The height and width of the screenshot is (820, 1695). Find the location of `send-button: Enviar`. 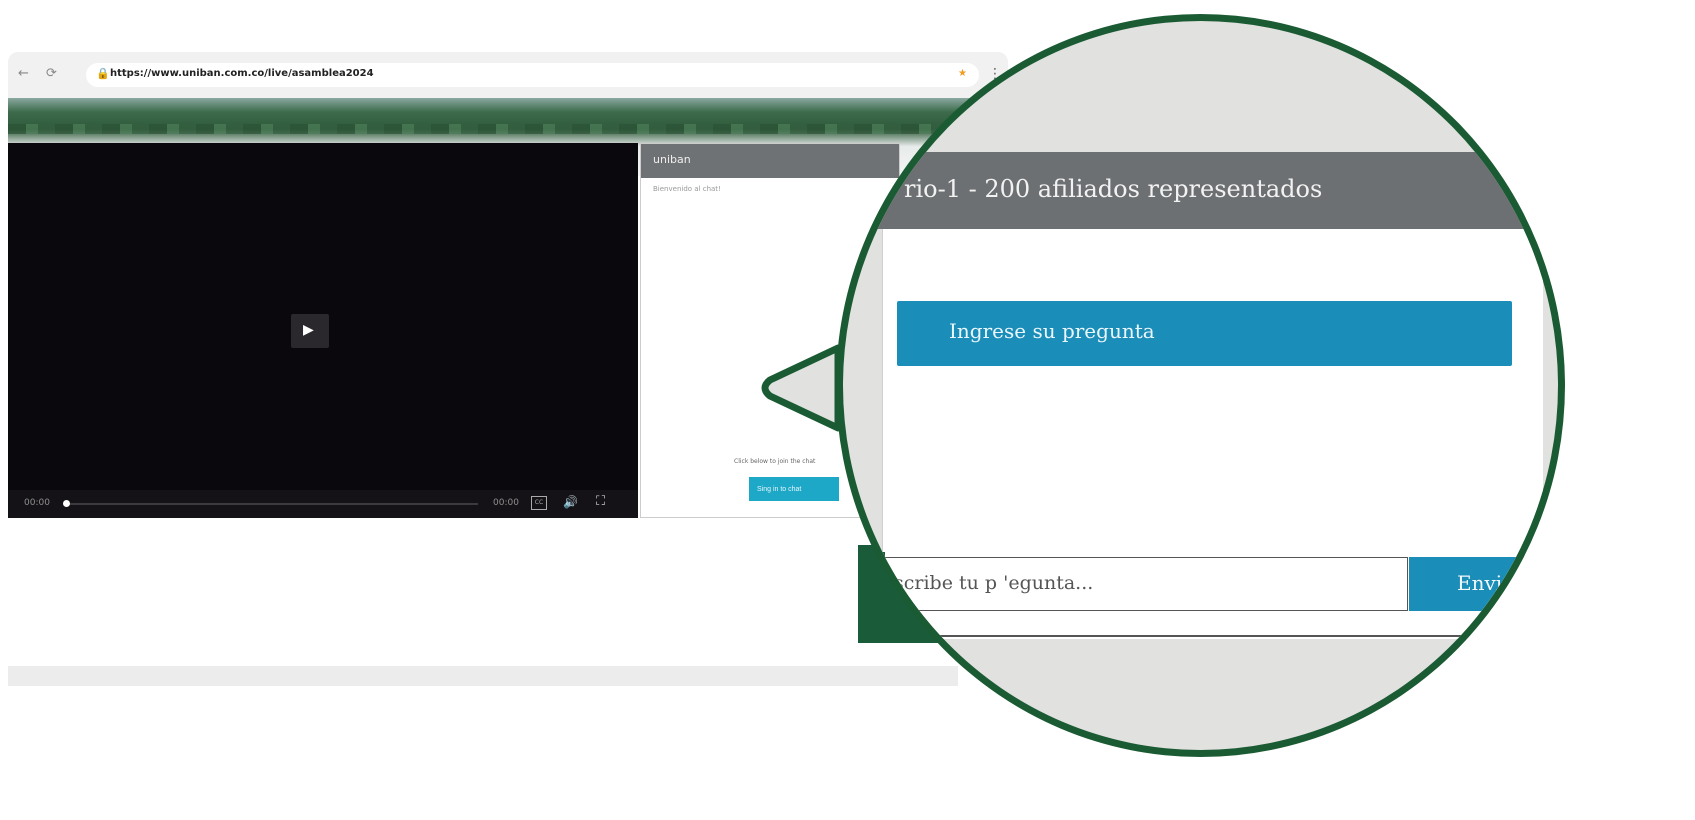

send-button: Enviar is located at coordinates (1483, 584).